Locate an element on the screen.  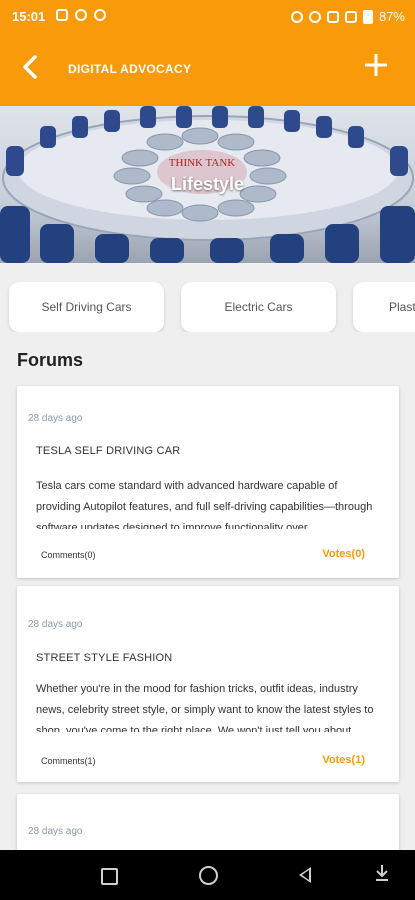
votes-button: Votes(0) is located at coordinates (343, 554).